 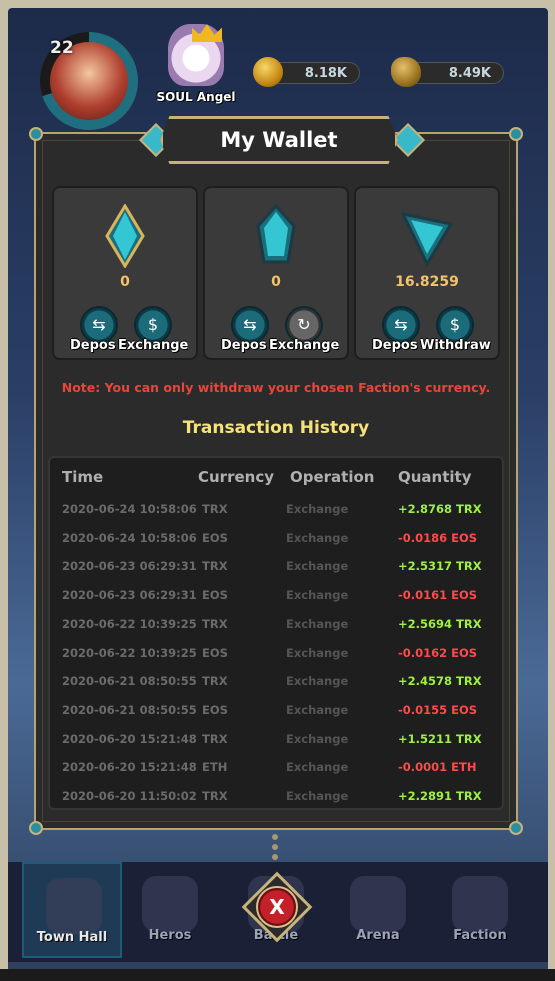 I want to click on row-quantity: -0.0186 EOS, so click(x=438, y=537).